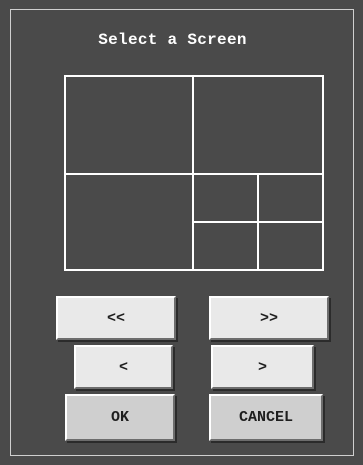 The image size is (363, 465). Describe the element at coordinates (123, 367) in the screenshot. I see `previous-screen-button: <` at that location.